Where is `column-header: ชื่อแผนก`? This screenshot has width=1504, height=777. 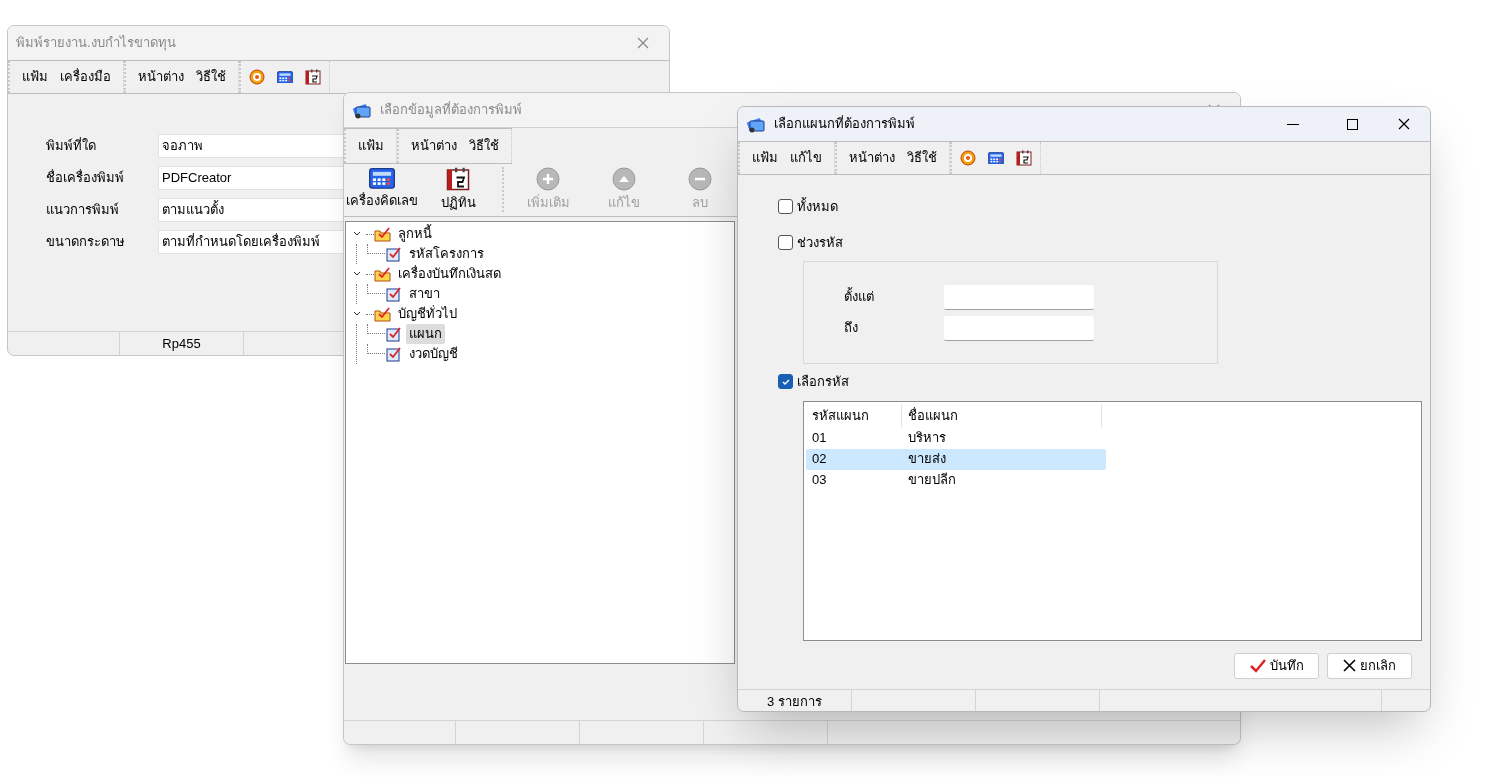
column-header: ชื่อแผนก is located at coordinates (1002, 415).